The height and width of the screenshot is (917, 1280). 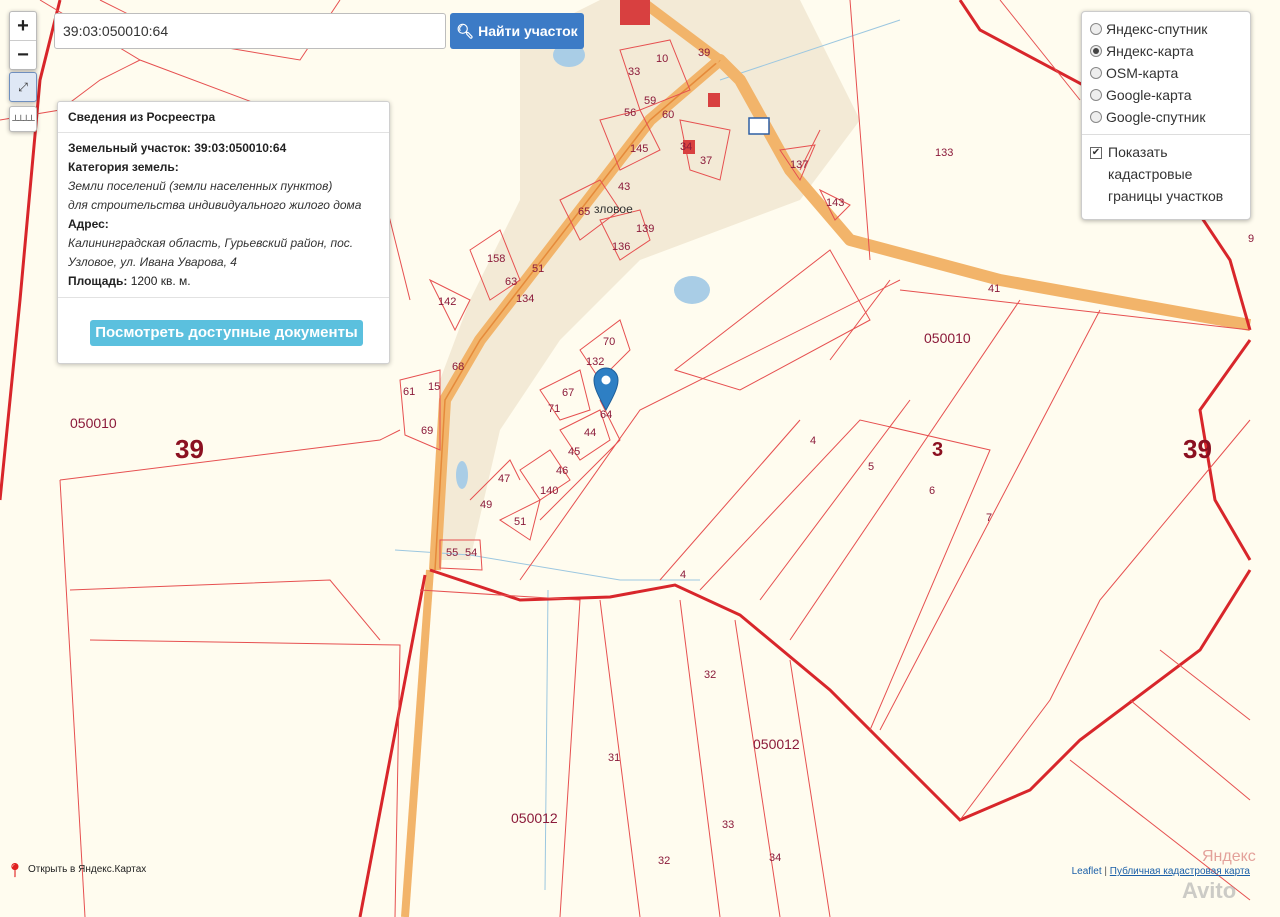 What do you see at coordinates (1087, 871) in the screenshot?
I see `leaflet-link: Leaflet` at bounding box center [1087, 871].